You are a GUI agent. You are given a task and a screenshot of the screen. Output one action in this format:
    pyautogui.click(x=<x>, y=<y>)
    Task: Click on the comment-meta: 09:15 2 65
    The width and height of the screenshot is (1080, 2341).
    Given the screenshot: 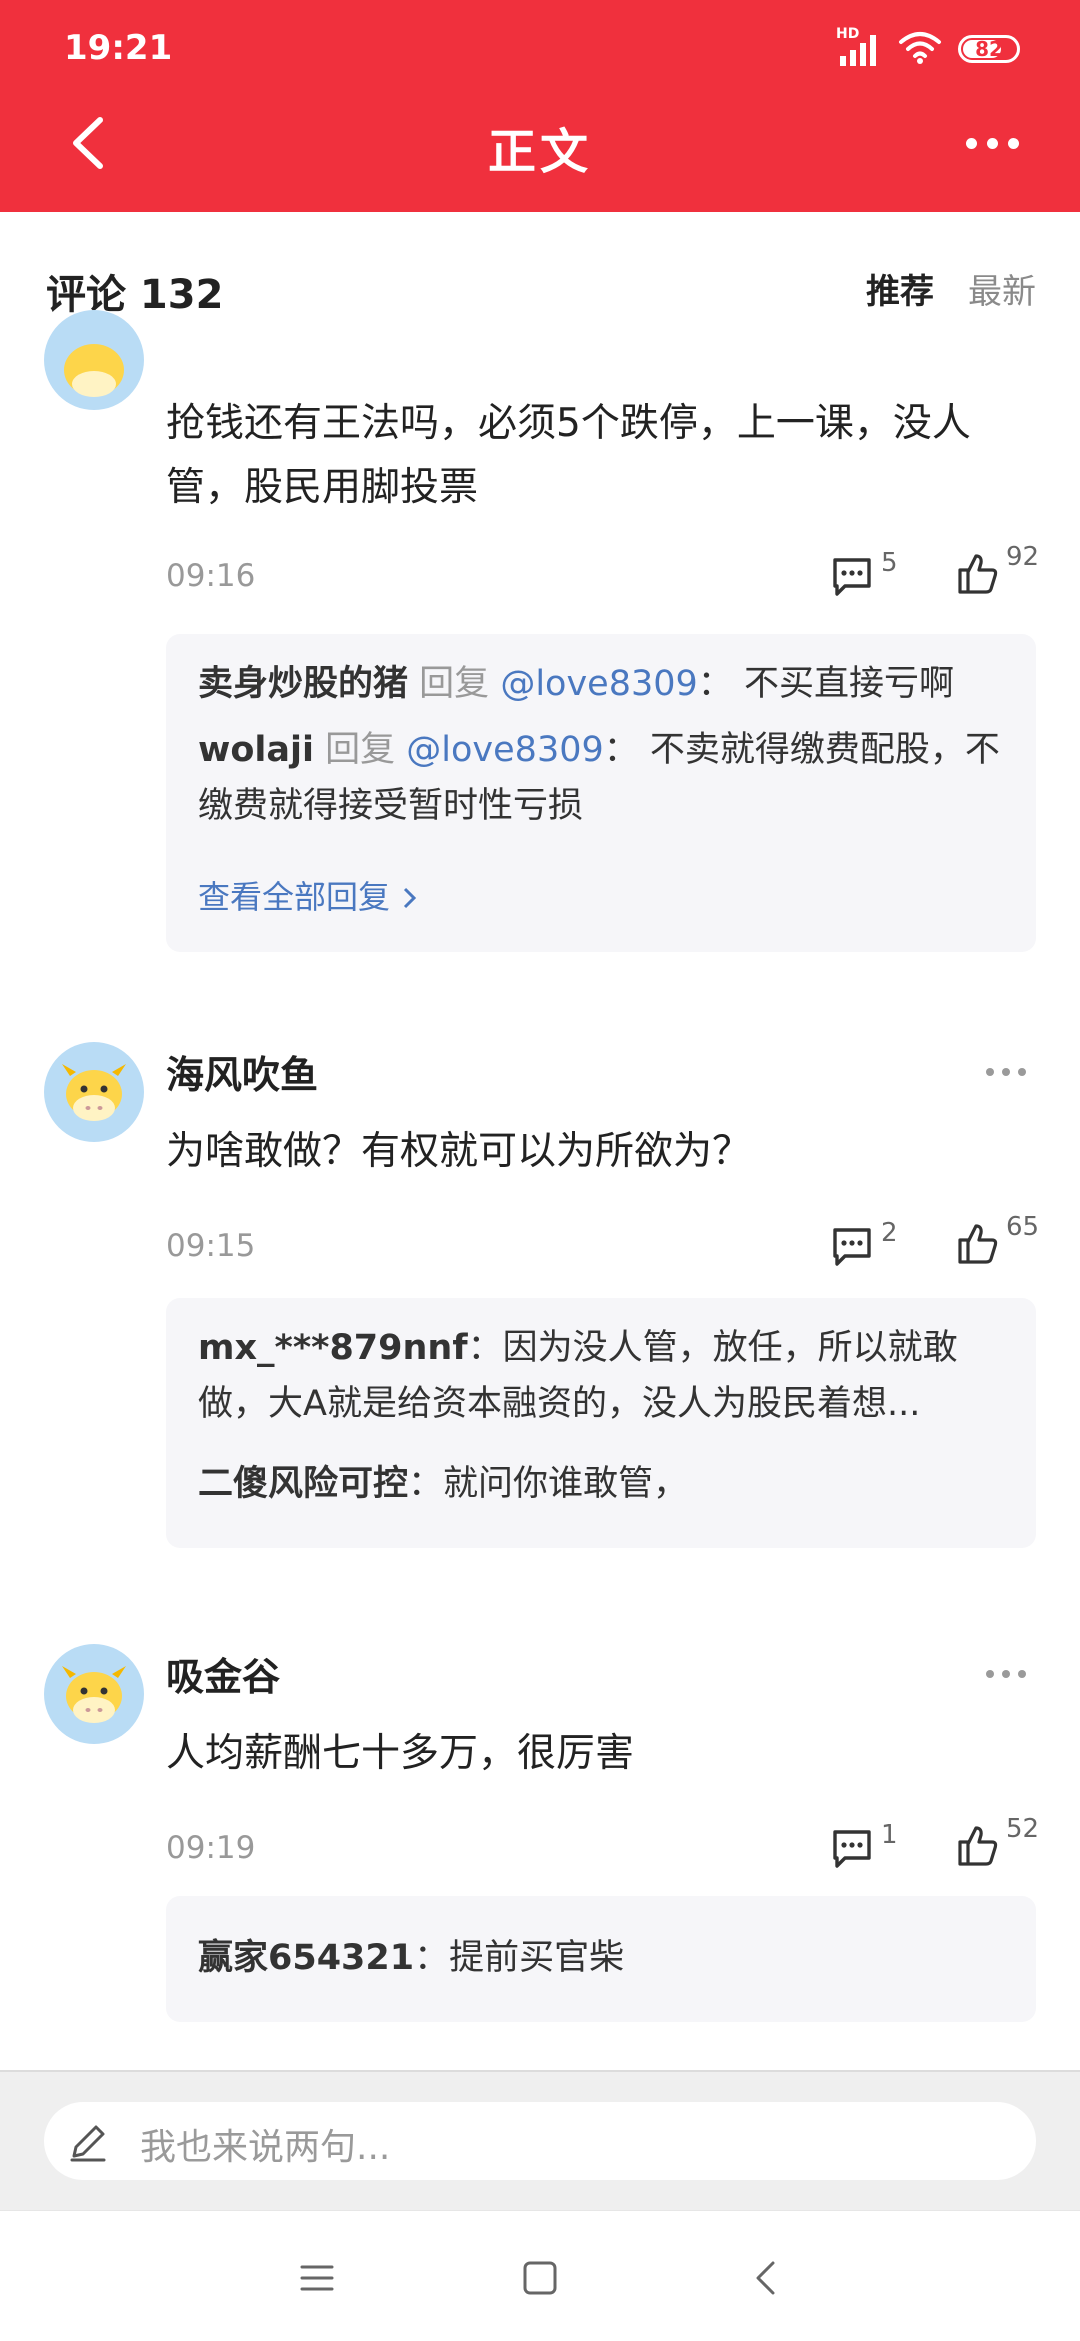 What is the action you would take?
    pyautogui.click(x=602, y=1246)
    